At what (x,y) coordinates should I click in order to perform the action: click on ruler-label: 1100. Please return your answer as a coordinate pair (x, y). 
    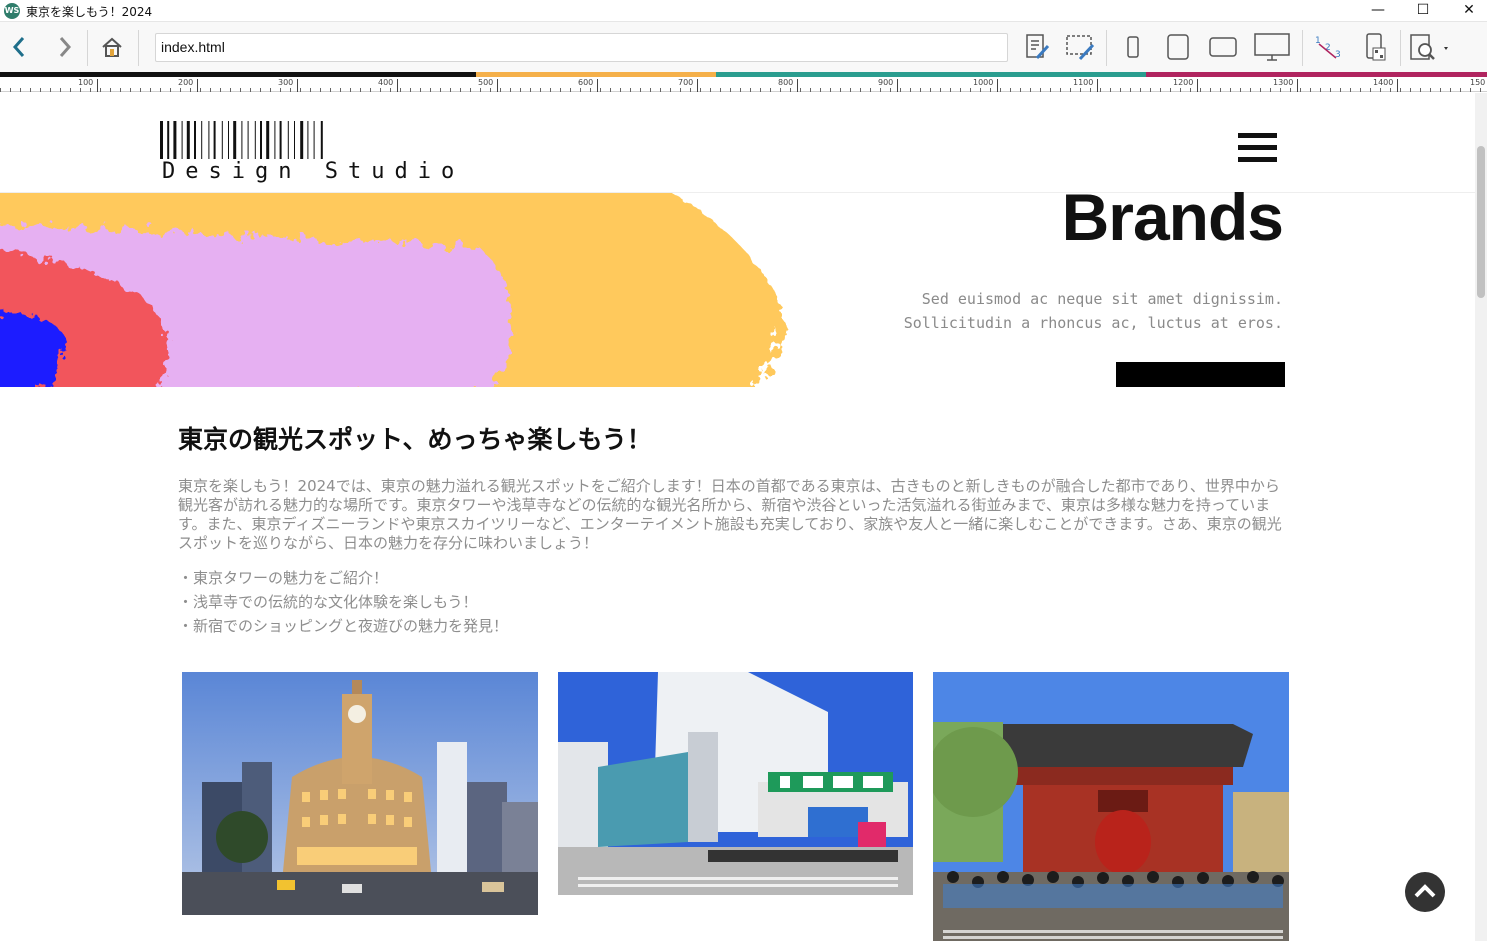
    Looking at the image, I should click on (1083, 82).